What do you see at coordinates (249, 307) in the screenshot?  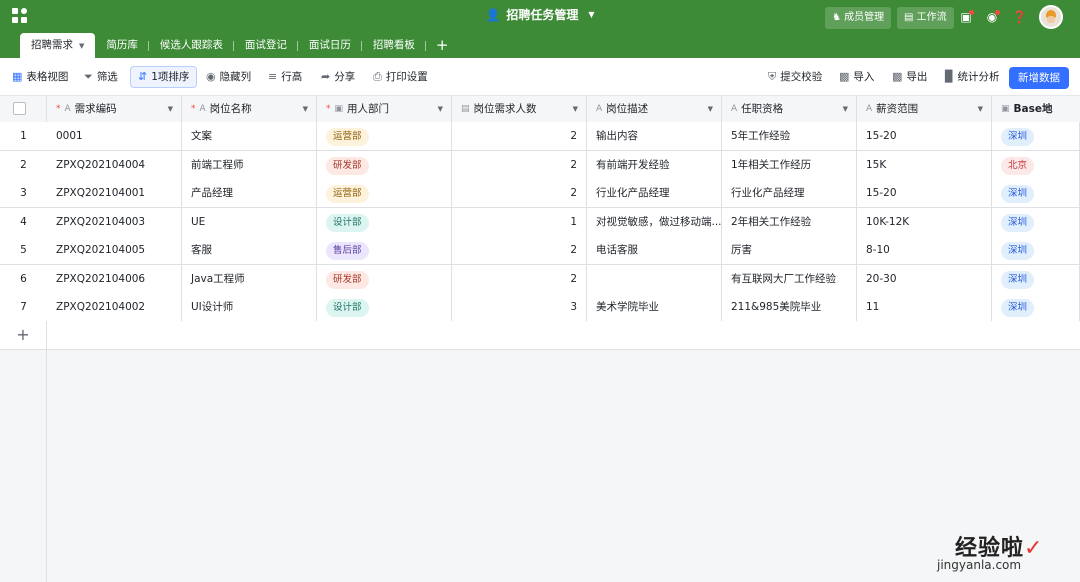 I see `table-cell-name: UI设计师` at bounding box center [249, 307].